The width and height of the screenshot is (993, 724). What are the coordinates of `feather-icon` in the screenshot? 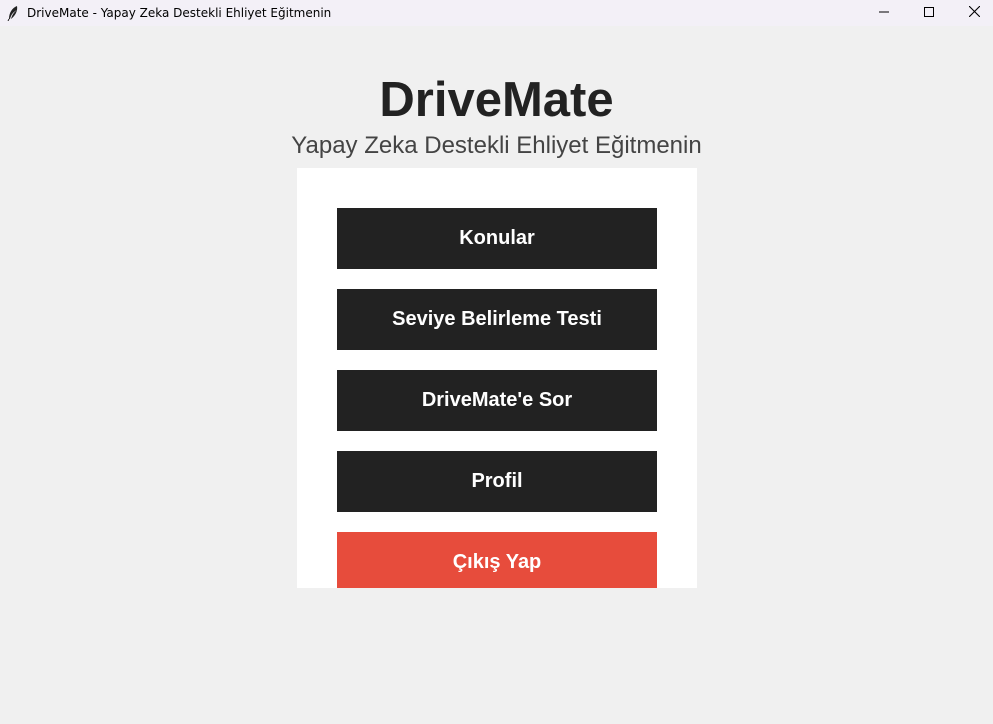 It's located at (13, 13).